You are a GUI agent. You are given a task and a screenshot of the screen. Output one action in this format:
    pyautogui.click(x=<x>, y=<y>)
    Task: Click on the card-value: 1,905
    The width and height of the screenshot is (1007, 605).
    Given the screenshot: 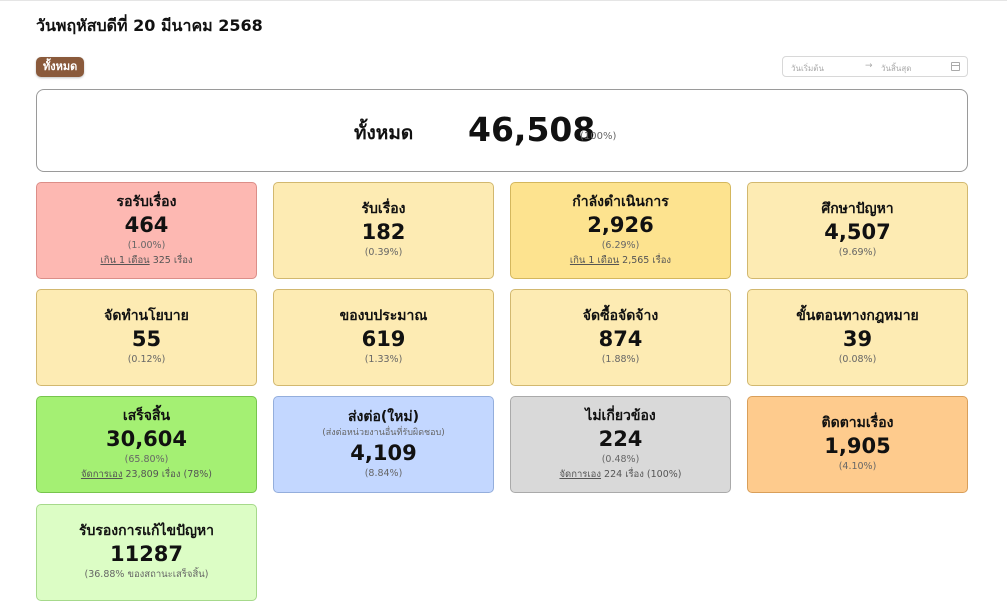 What is the action you would take?
    pyautogui.click(x=857, y=446)
    